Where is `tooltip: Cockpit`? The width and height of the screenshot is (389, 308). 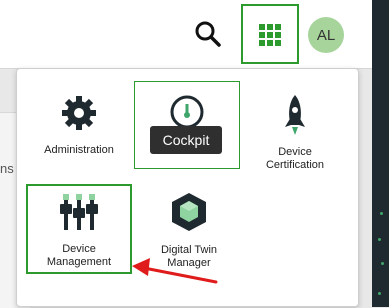
tooltip: Cockpit is located at coordinates (186, 140).